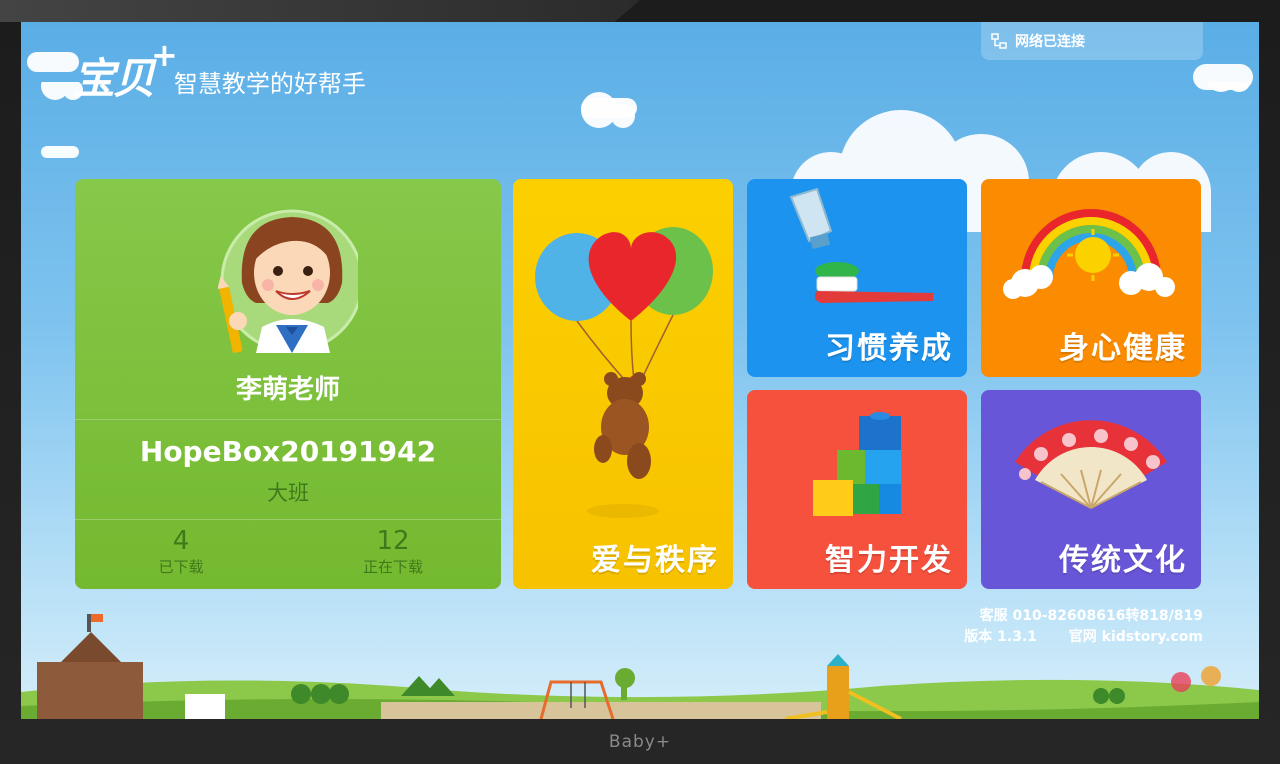 Image resolution: width=1280 pixels, height=764 pixels. Describe the element at coordinates (624, 372) in the screenshot. I see `balloon-bear-icon` at that location.